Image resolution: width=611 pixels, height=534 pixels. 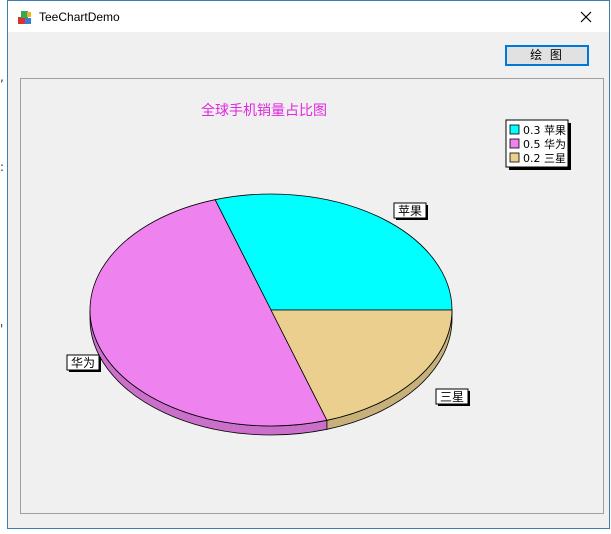 I want to click on legend-entry-1: 0.5 华为, so click(x=544, y=144).